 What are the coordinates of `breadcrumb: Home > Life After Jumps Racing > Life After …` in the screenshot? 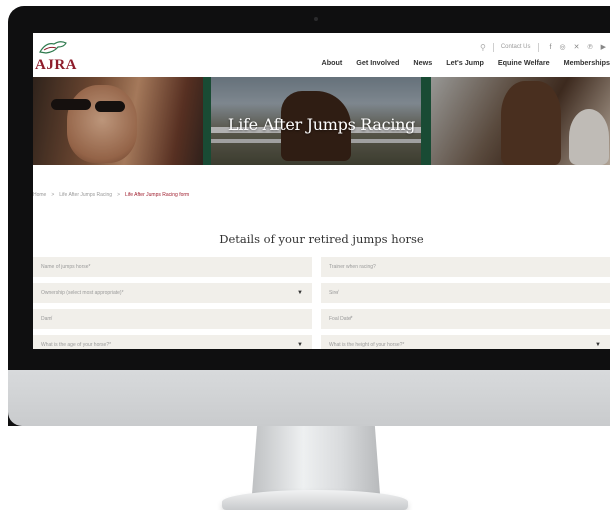 It's located at (111, 195).